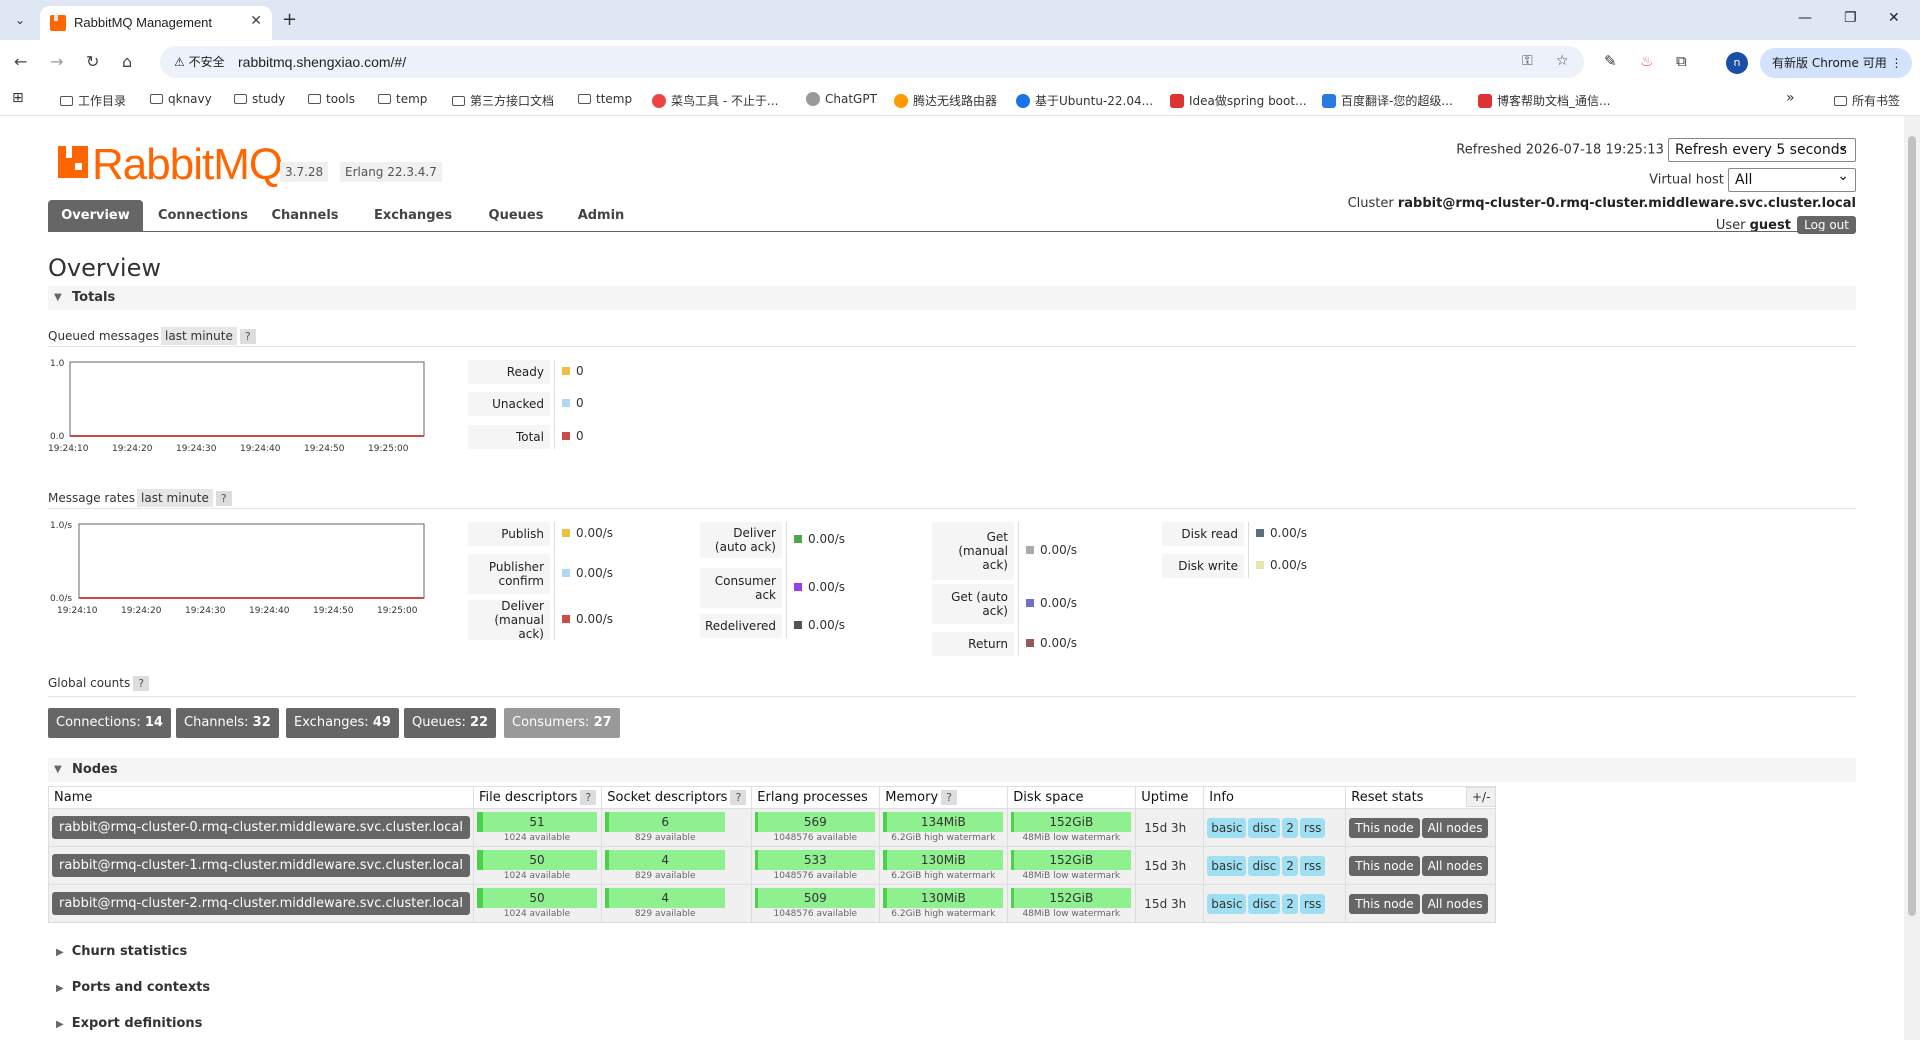 Image resolution: width=1920 pixels, height=1040 pixels. What do you see at coordinates (289, 19) in the screenshot?
I see `new-tab-button: +` at bounding box center [289, 19].